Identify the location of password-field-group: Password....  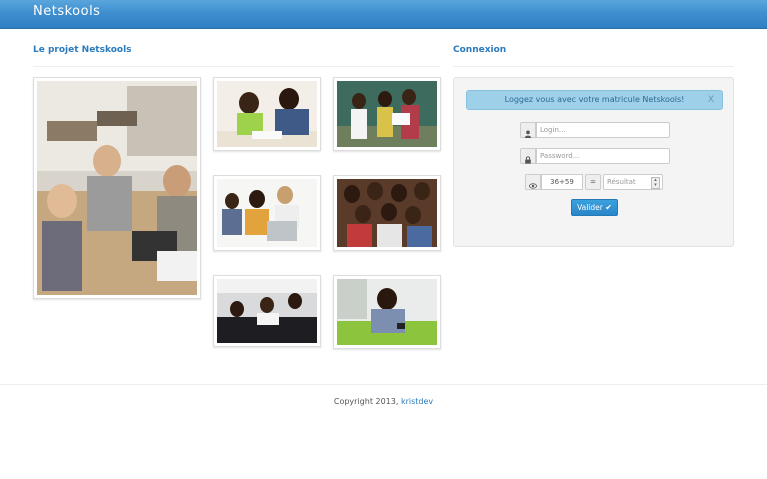
(595, 156).